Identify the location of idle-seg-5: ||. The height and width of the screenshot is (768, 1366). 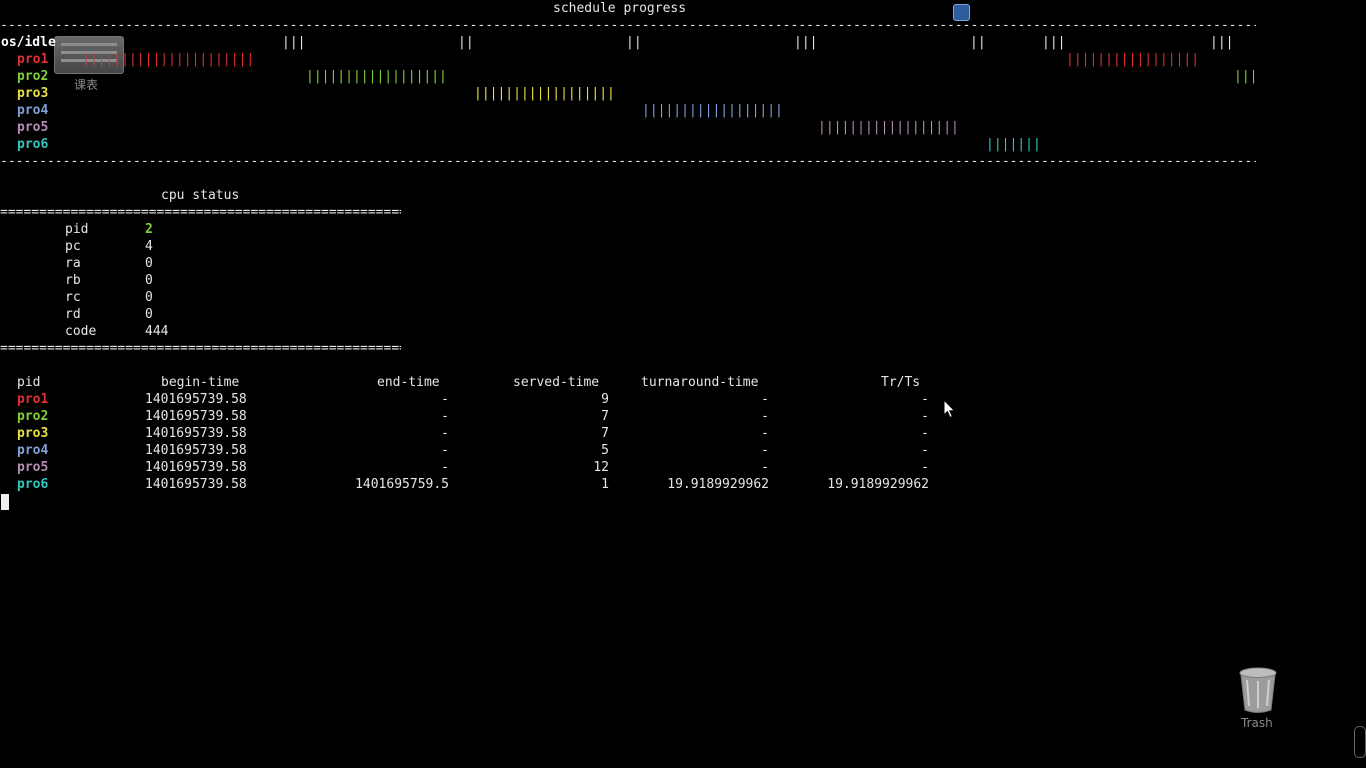
(978, 42).